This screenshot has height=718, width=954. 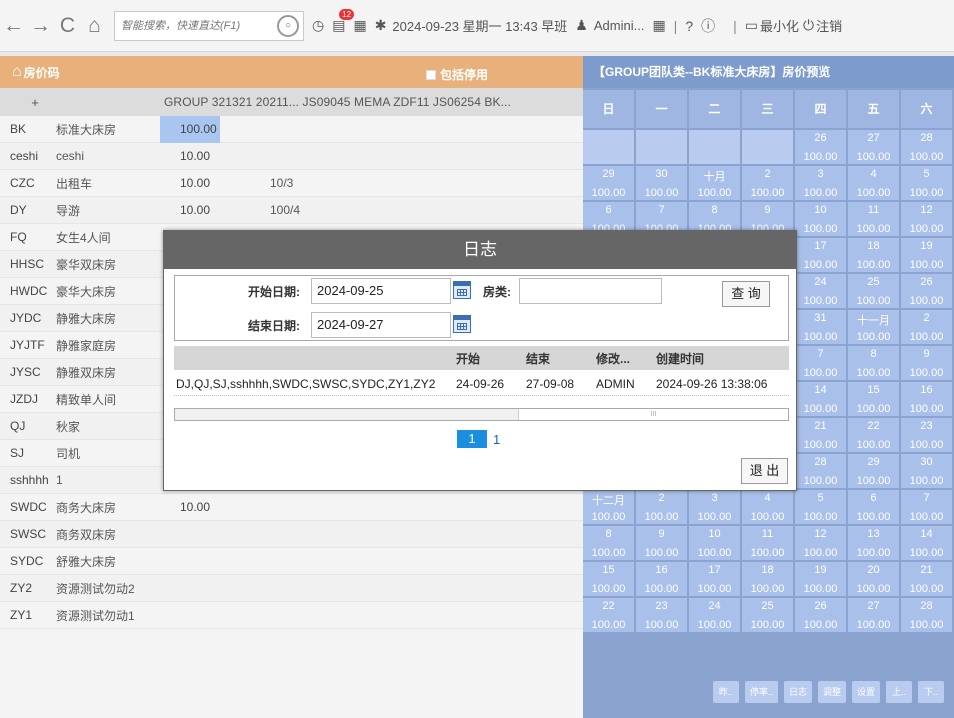 What do you see at coordinates (381, 291) in the screenshot?
I see `start-date-input: 2024-09-25` at bounding box center [381, 291].